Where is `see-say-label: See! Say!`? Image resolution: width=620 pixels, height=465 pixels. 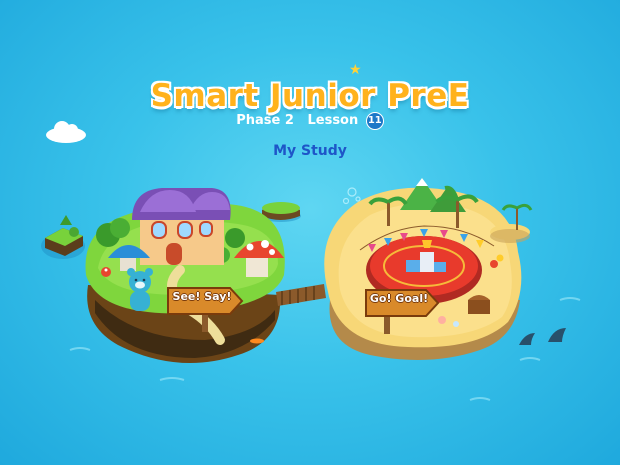 see-say-label: See! Say! is located at coordinates (202, 296).